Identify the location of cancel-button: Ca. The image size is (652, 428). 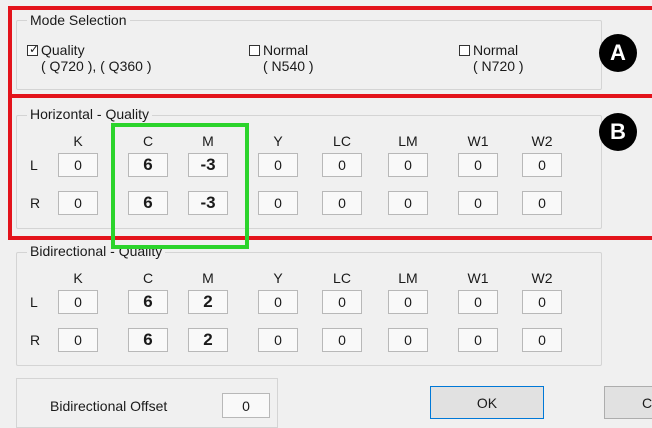
(628, 402).